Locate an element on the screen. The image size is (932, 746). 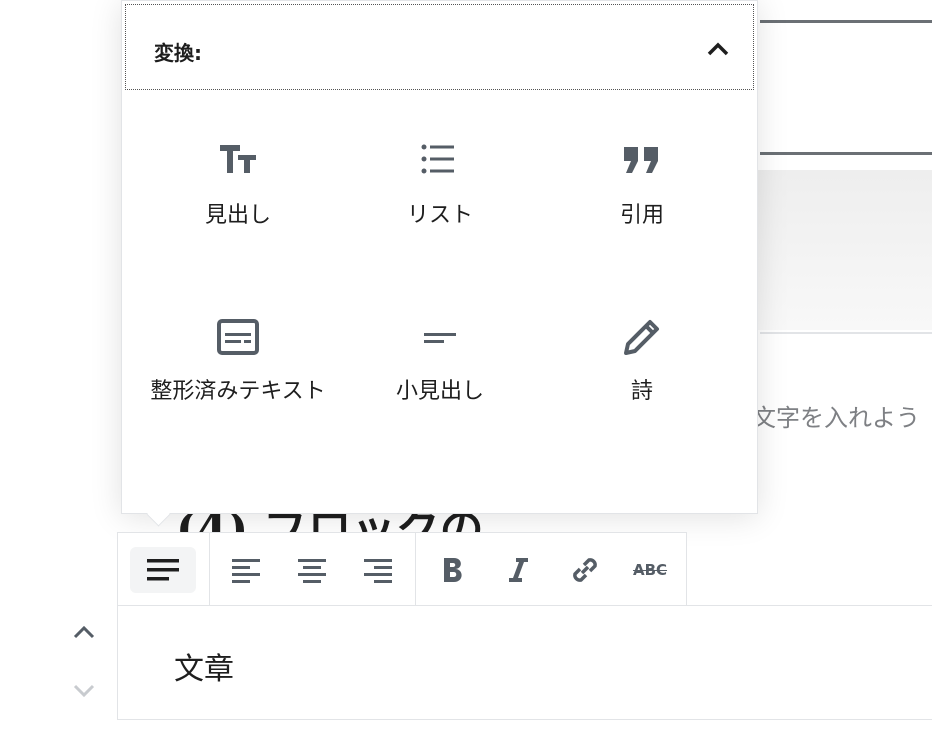
move-up-button is located at coordinates (84, 632).